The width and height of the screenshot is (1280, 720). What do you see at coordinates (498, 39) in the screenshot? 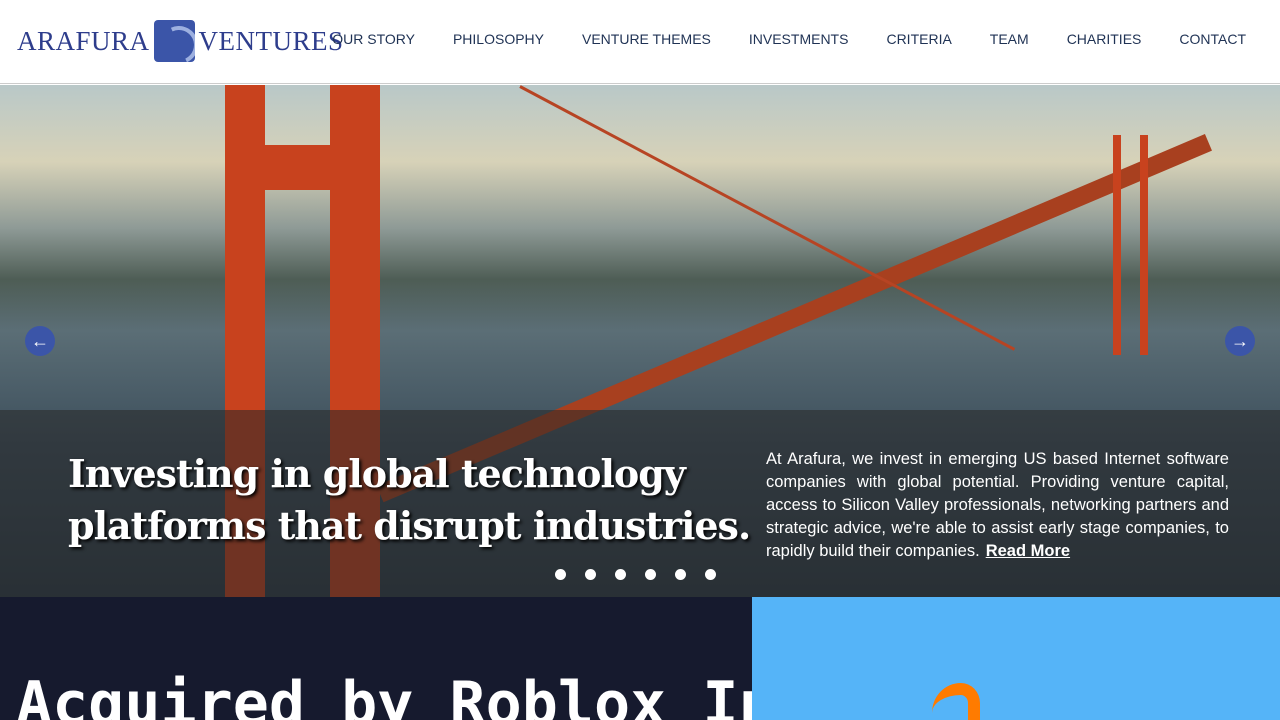
I see `nav-philosophy: PHILOSOPHY` at bounding box center [498, 39].